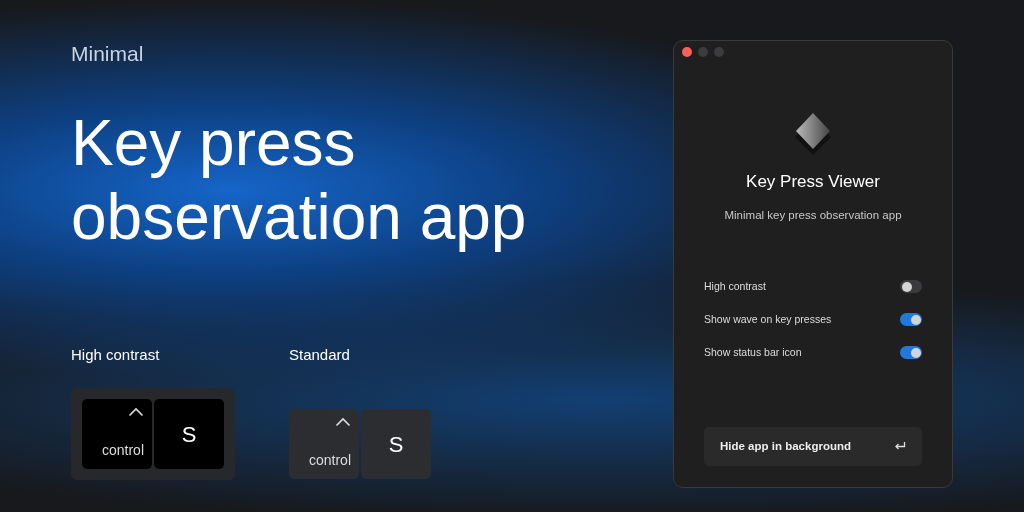  Describe the element at coordinates (299, 179) in the screenshot. I see `headline: Key press observation app` at that location.